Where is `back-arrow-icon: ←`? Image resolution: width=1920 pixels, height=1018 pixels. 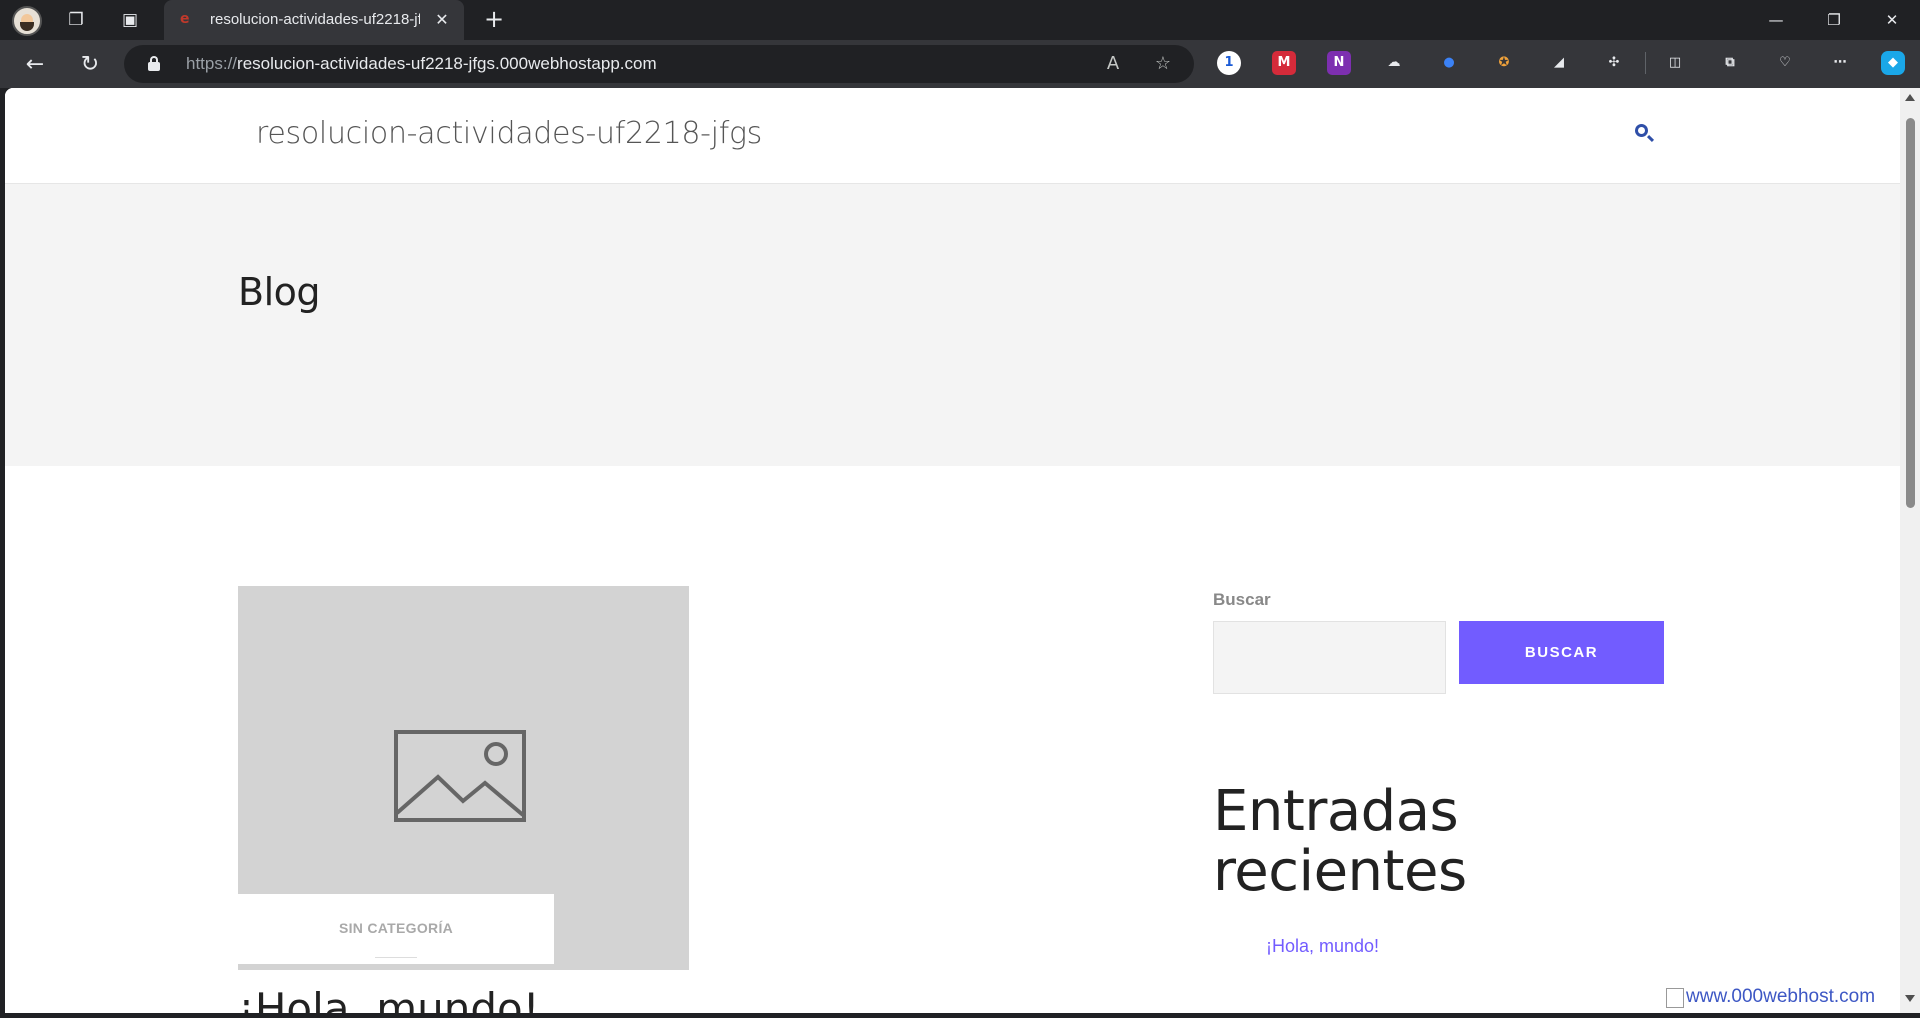 back-arrow-icon: ← is located at coordinates (35, 65).